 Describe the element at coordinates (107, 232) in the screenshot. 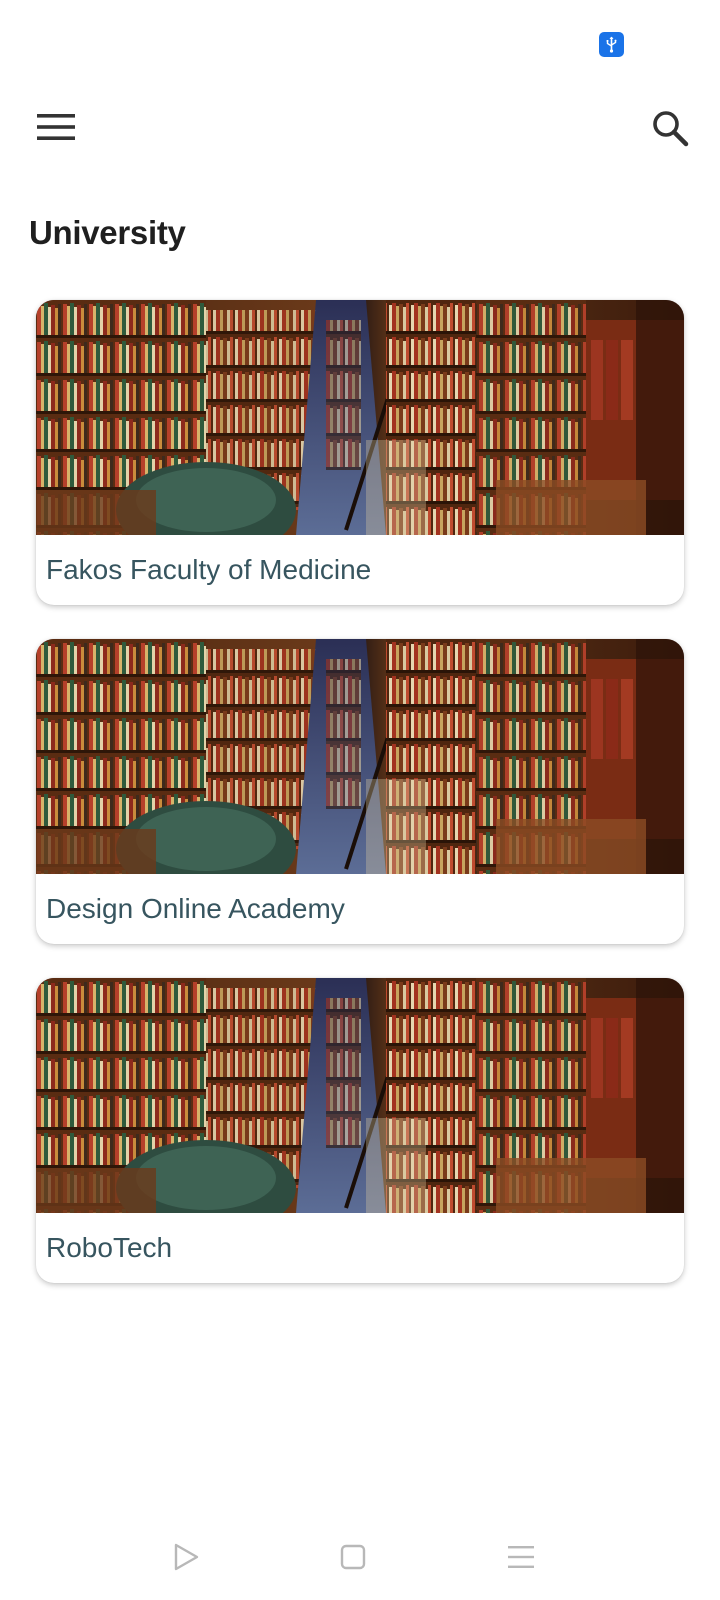

I see `page-title: University` at that location.